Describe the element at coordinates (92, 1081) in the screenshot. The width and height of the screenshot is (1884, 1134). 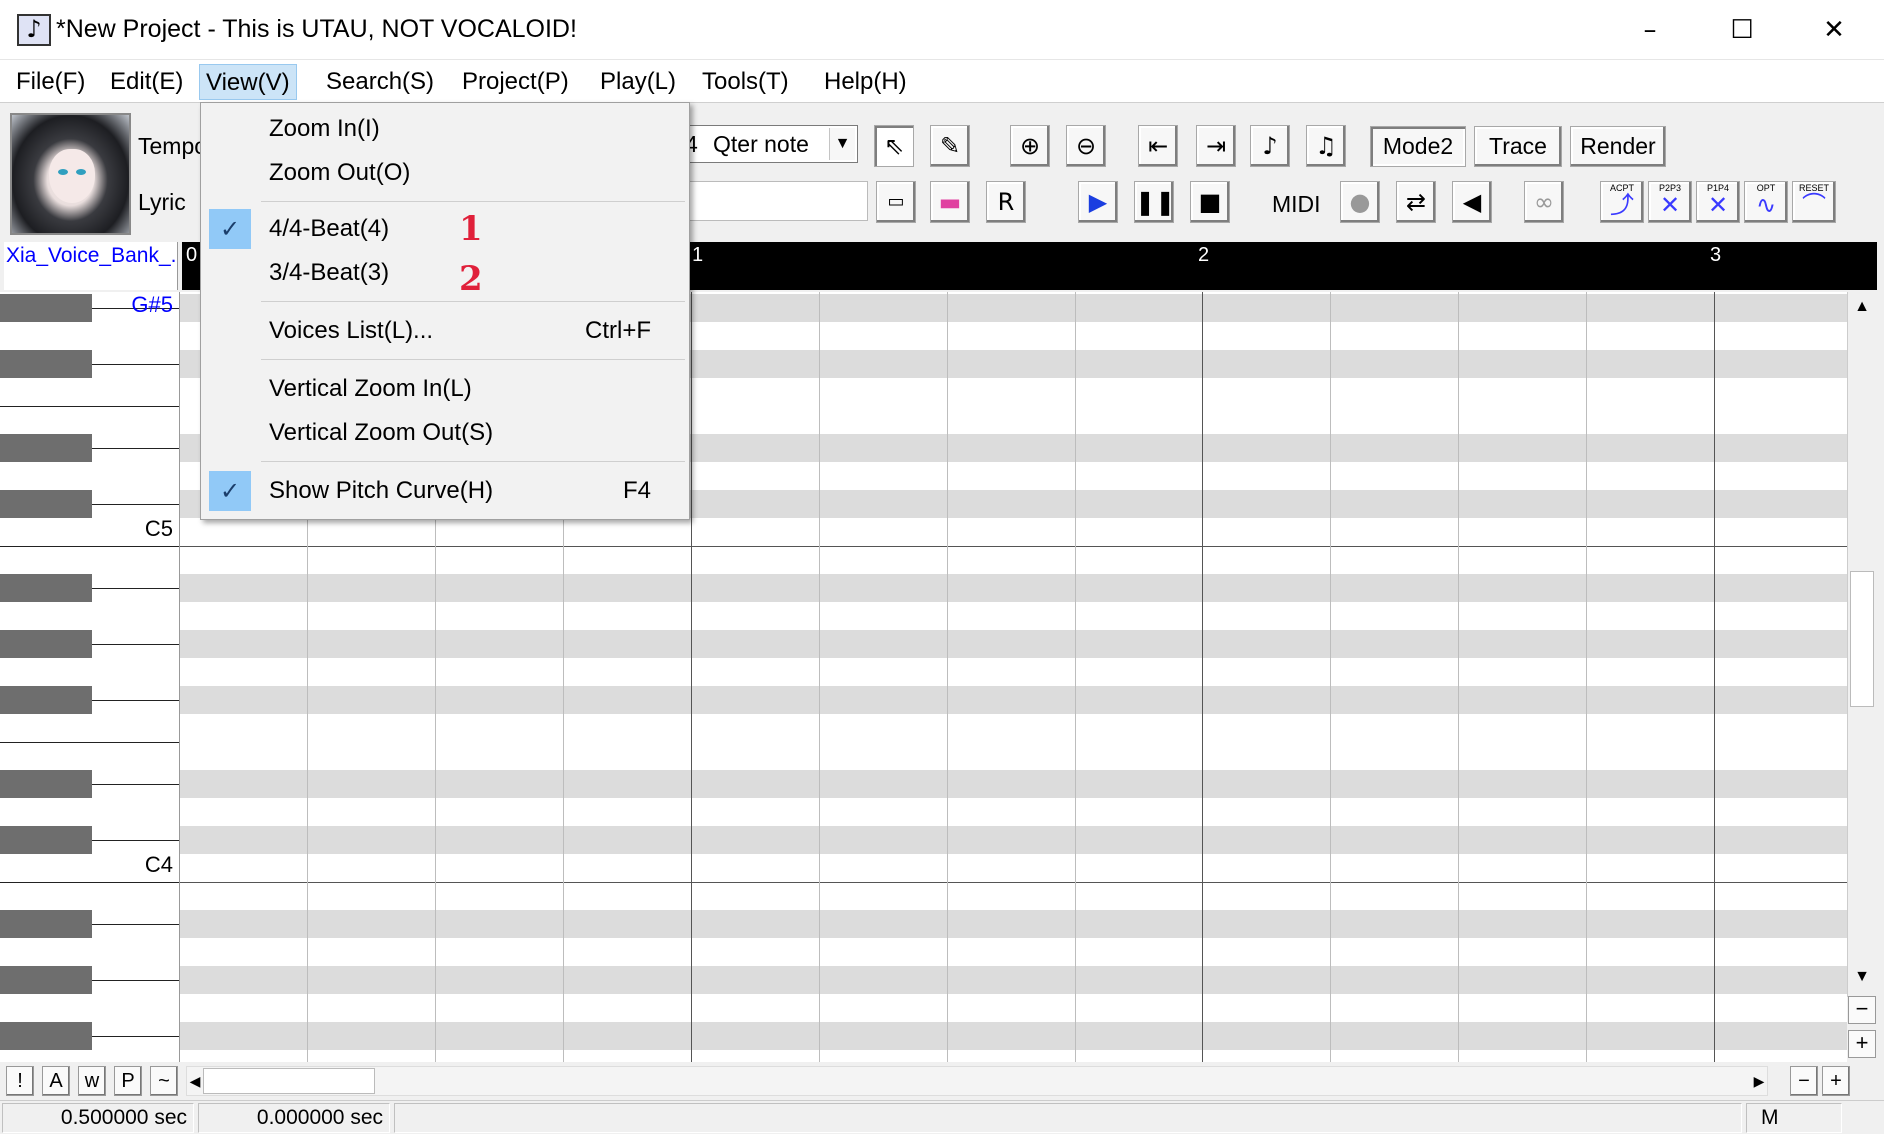
I see `bottom-button-w: w` at that location.